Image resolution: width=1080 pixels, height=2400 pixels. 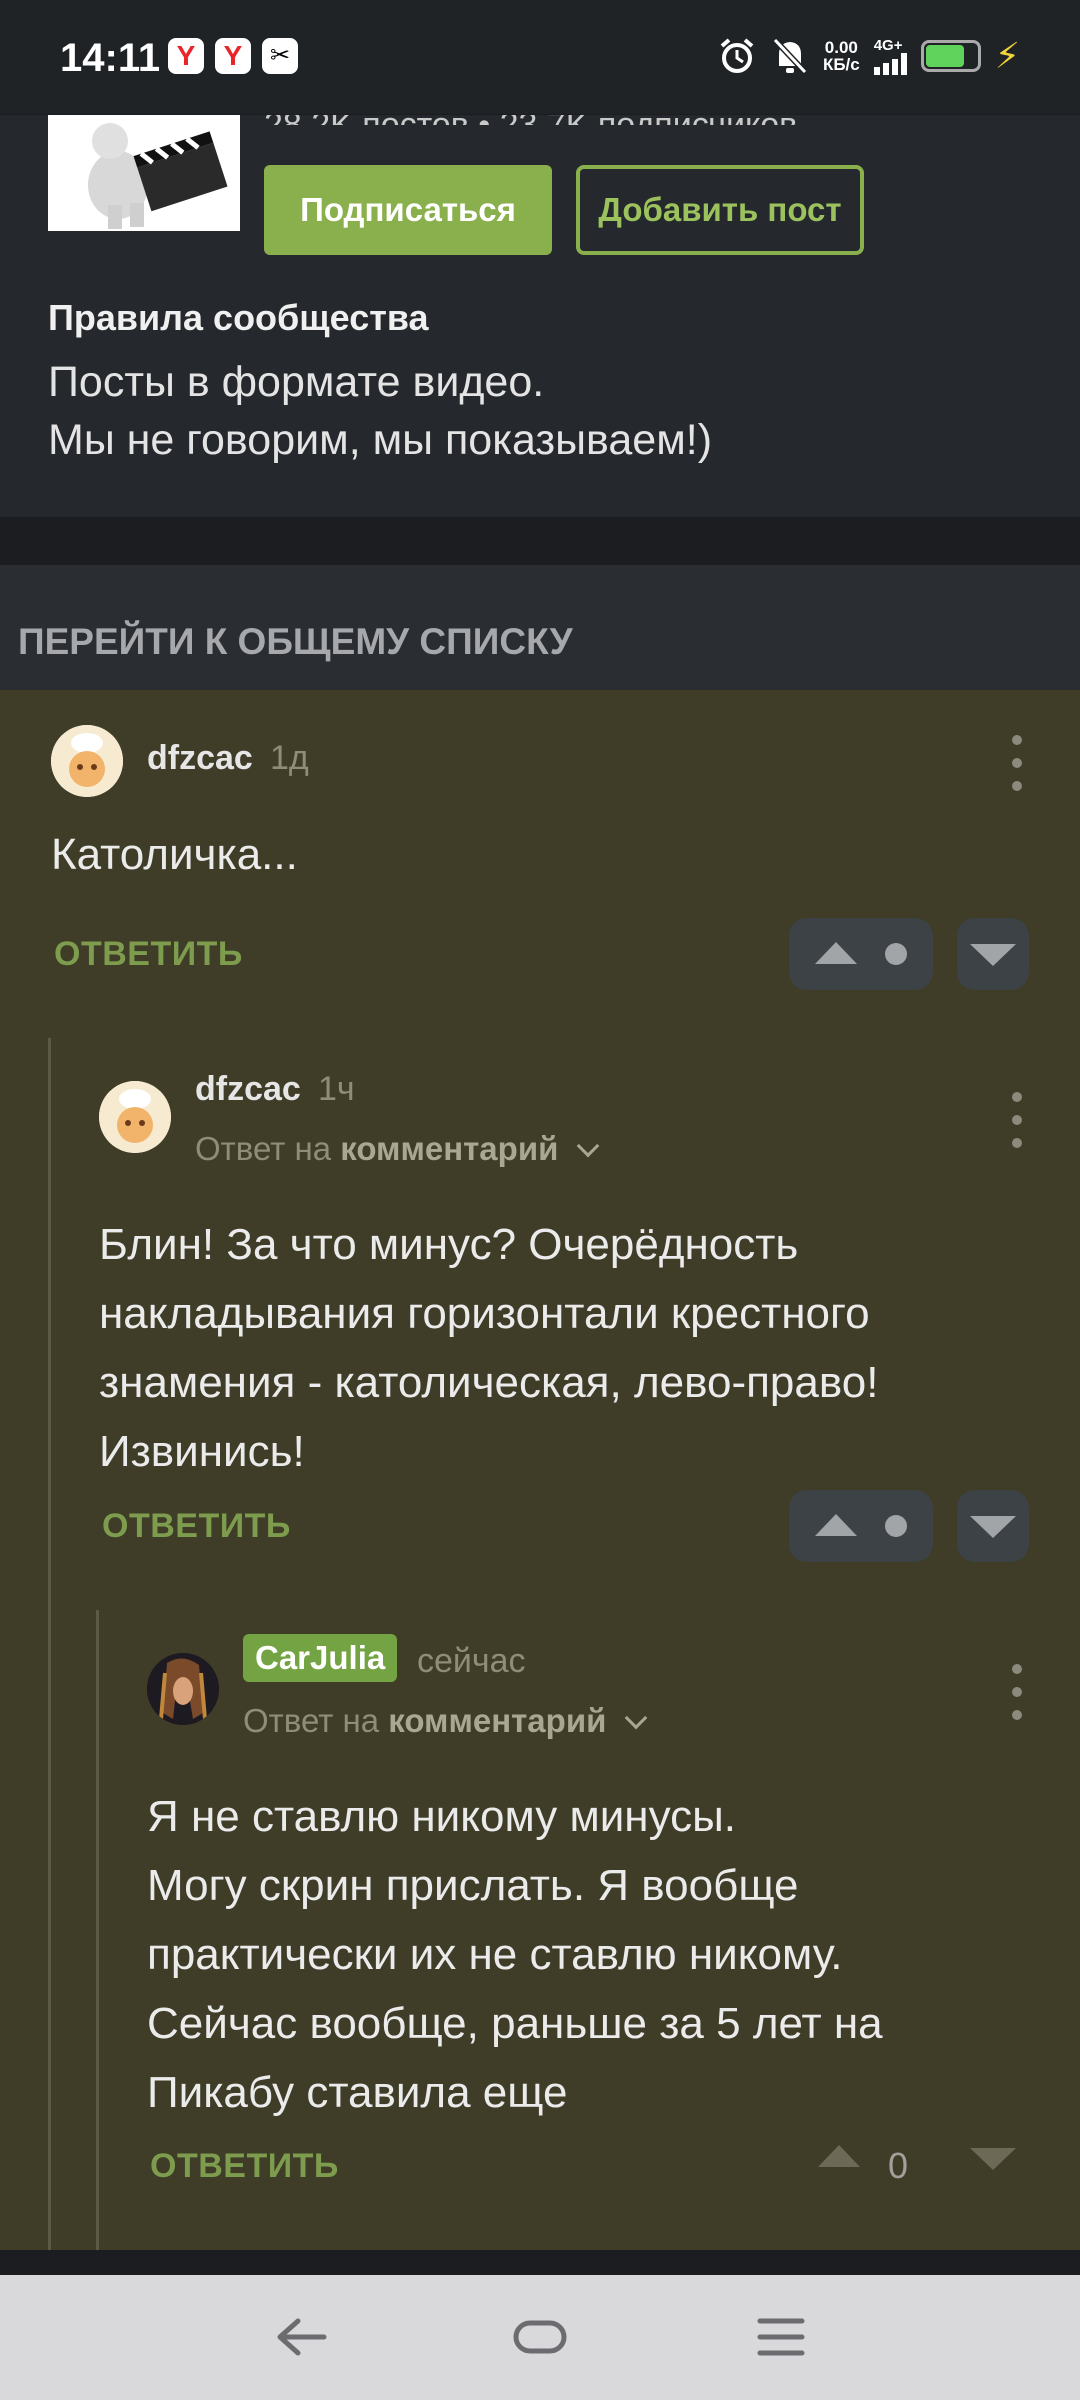 I want to click on comment-text-line: Пикабу ставила еще, so click(x=357, y=2092).